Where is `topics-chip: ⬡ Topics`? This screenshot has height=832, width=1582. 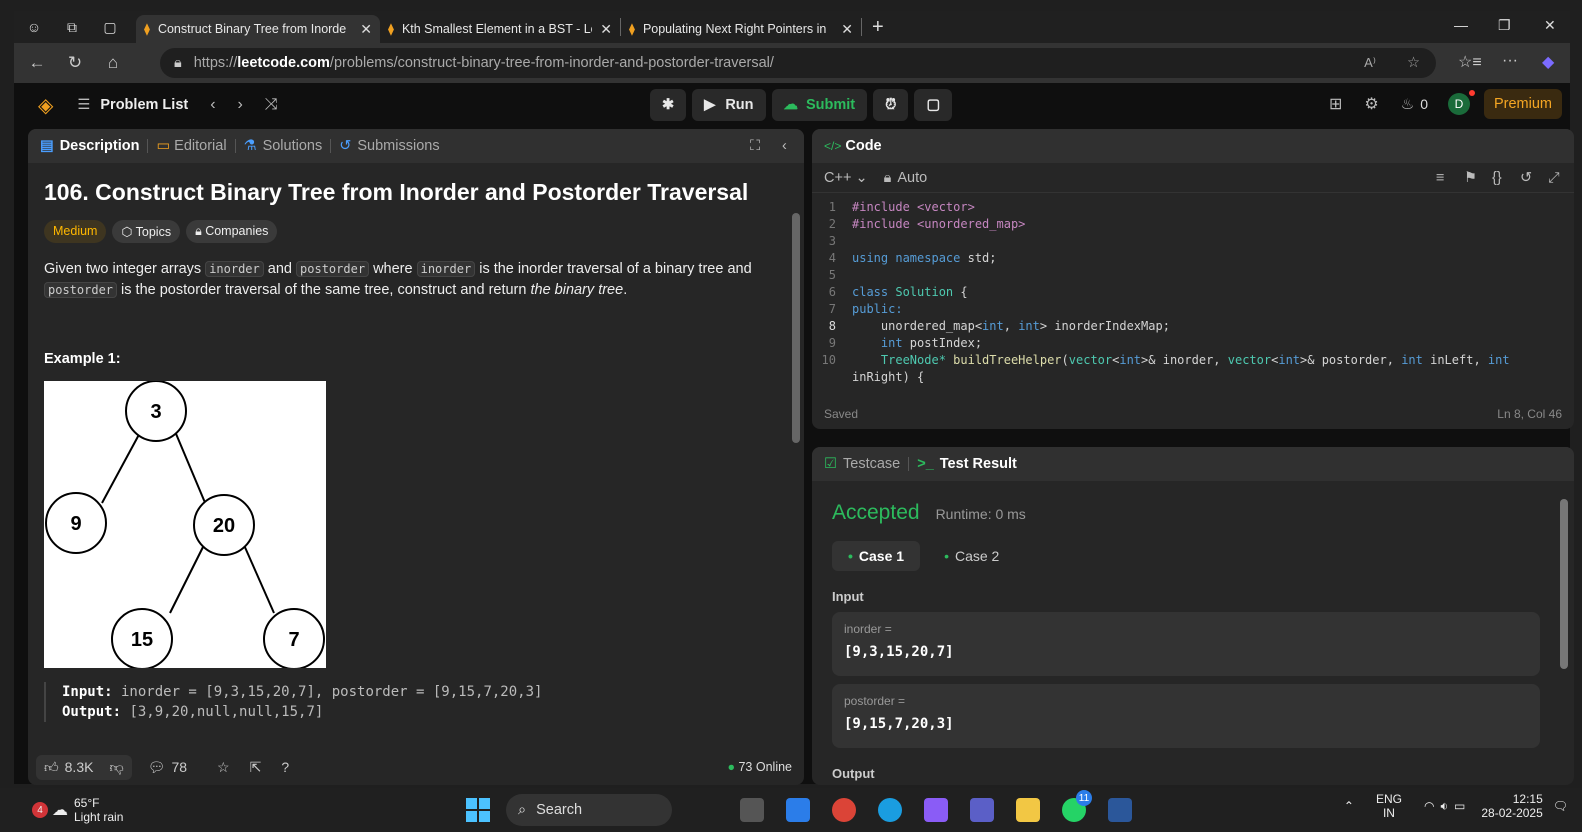
topics-chip: ⬡ Topics is located at coordinates (146, 231).